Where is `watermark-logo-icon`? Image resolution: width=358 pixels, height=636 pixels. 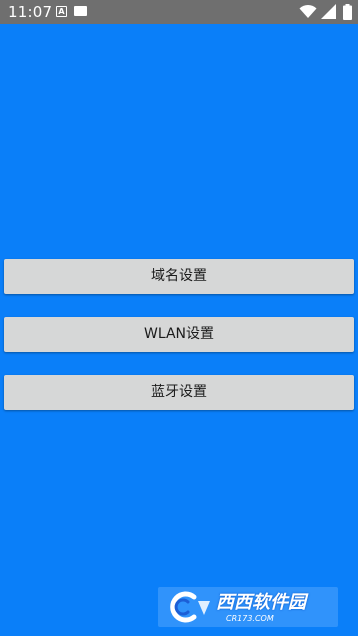 watermark-logo-icon is located at coordinates (190, 607).